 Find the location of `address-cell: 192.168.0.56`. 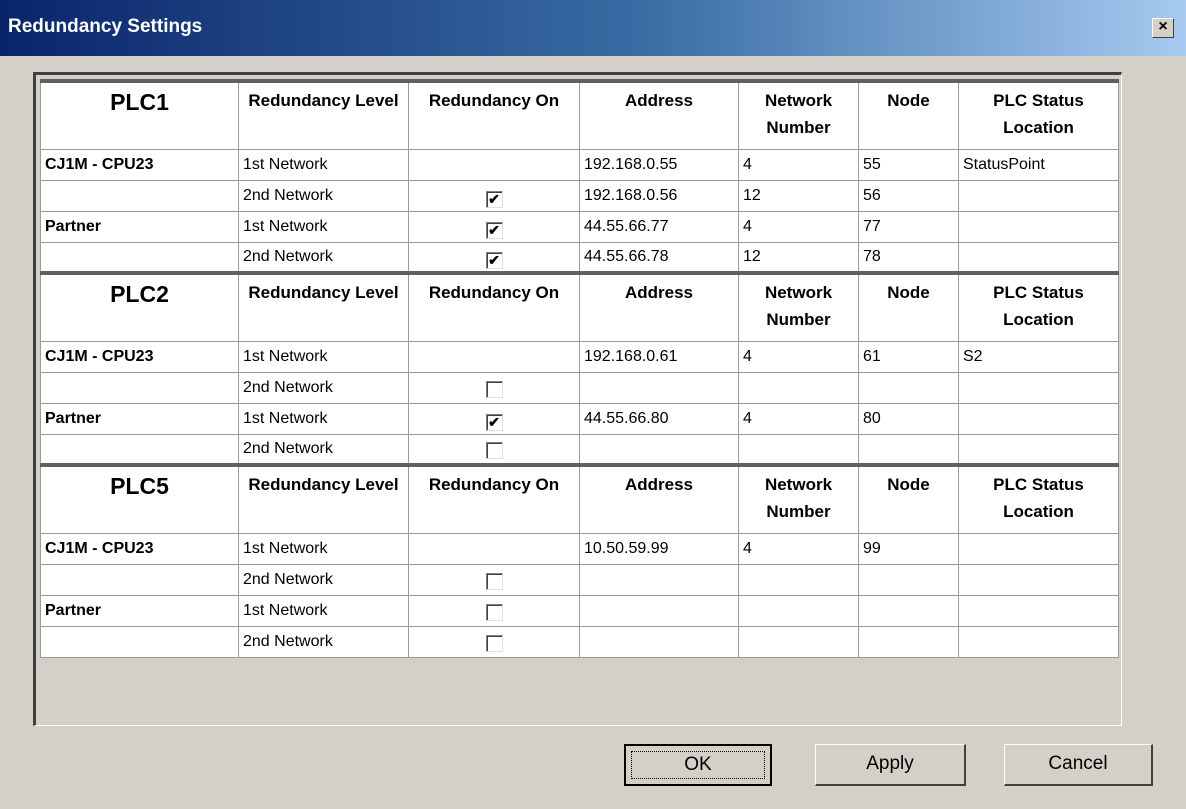

address-cell: 192.168.0.56 is located at coordinates (659, 195).